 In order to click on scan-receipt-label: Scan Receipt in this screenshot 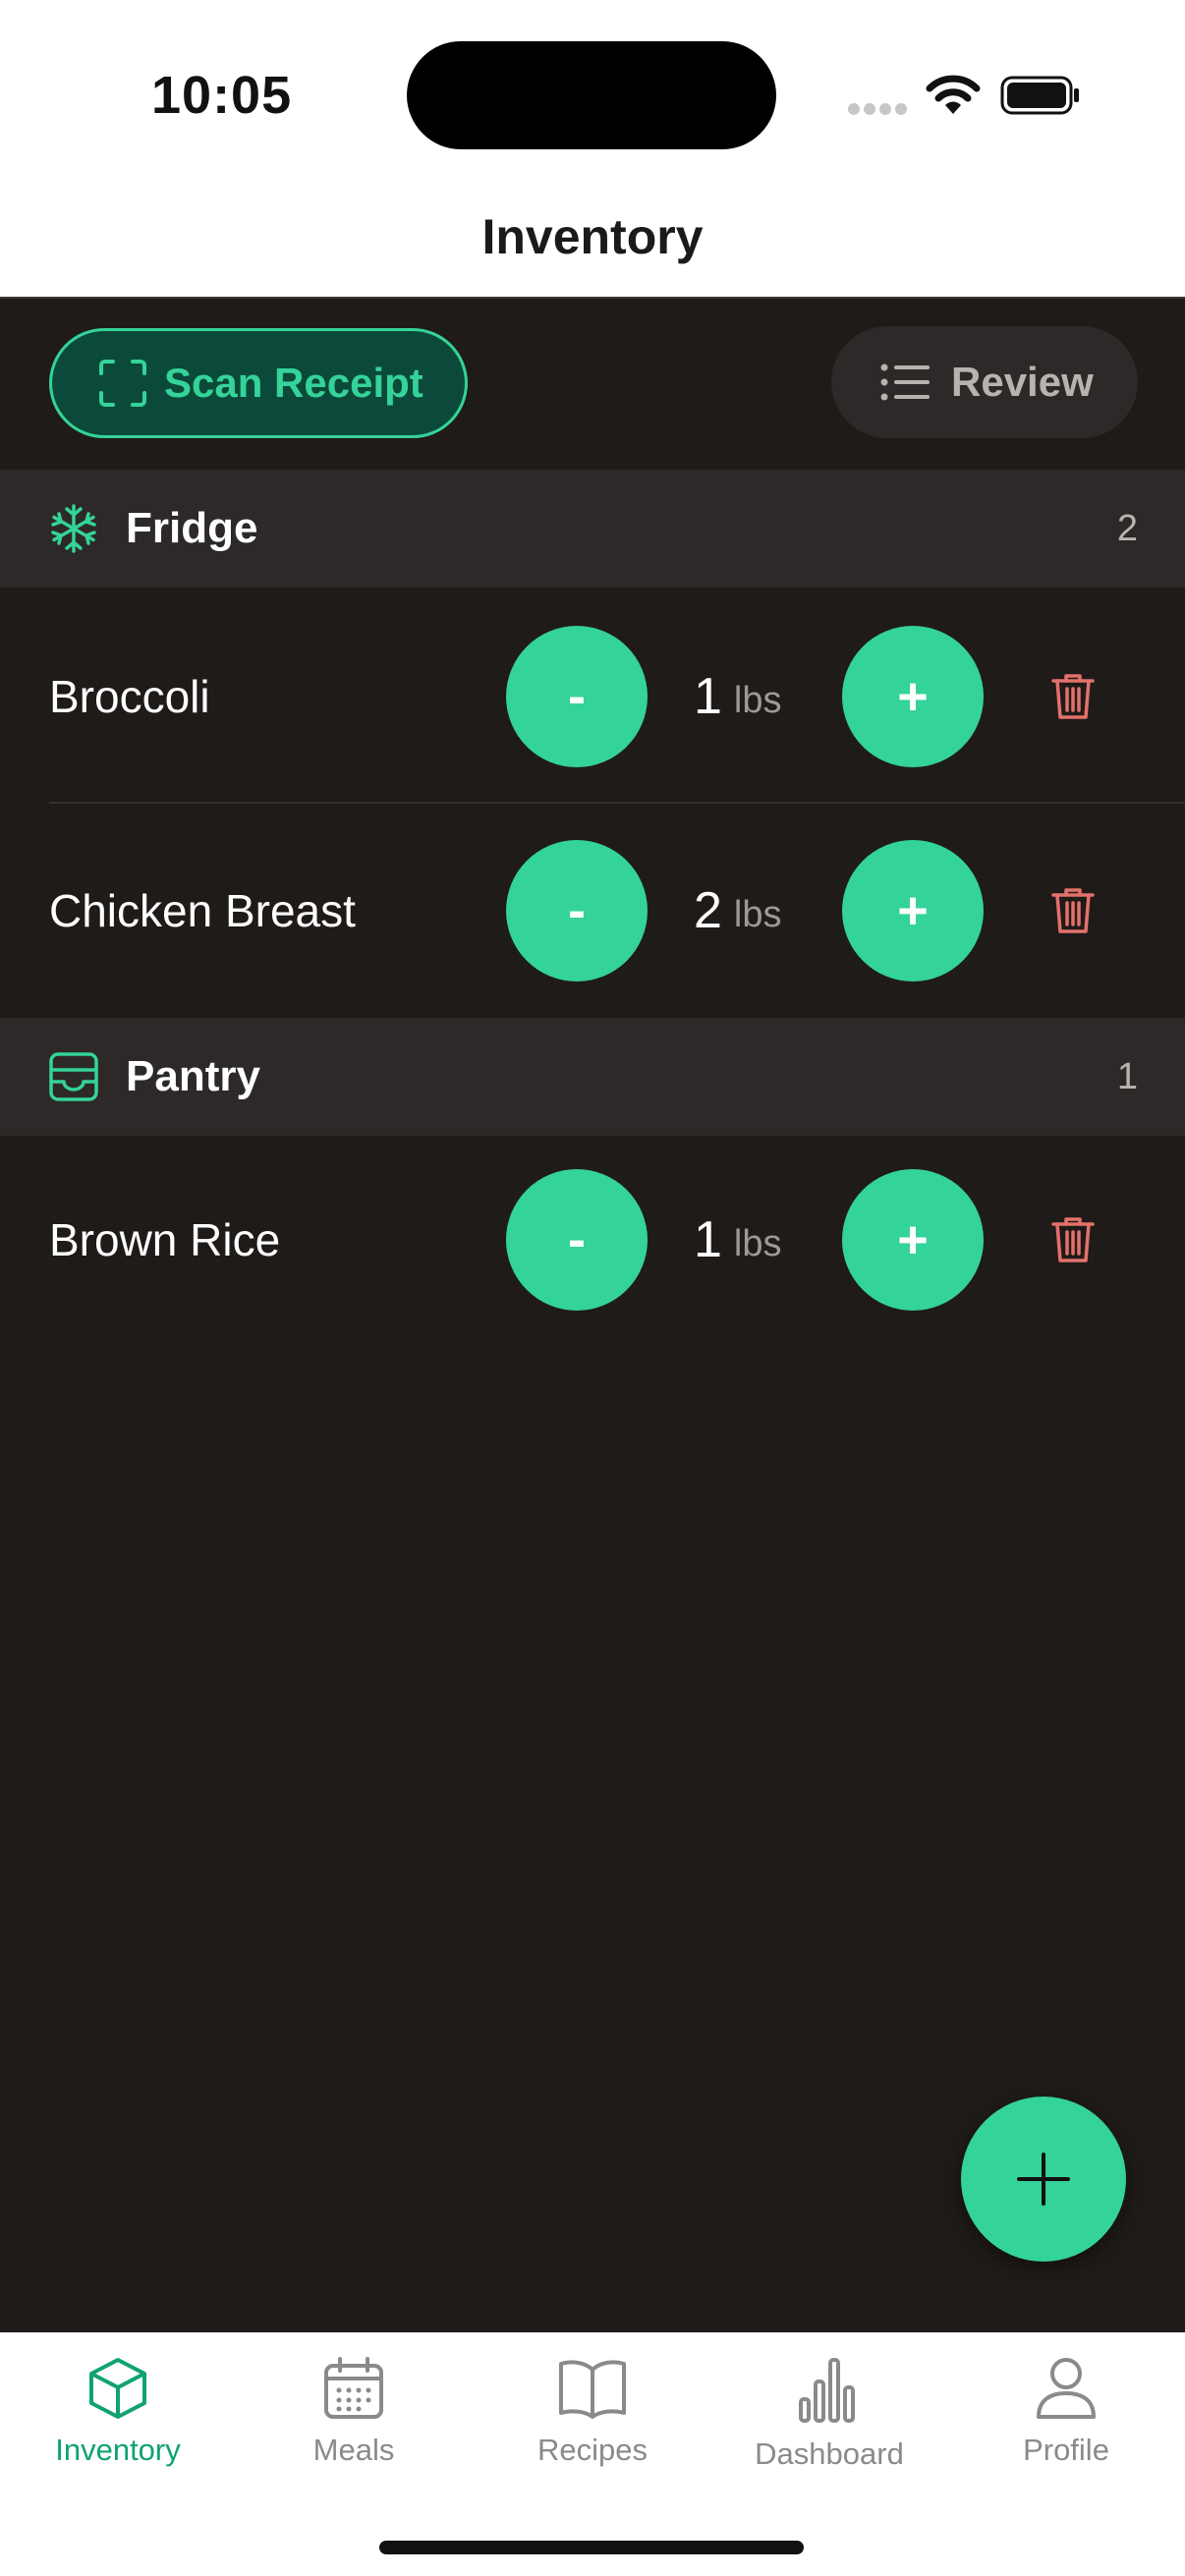, I will do `click(293, 383)`.